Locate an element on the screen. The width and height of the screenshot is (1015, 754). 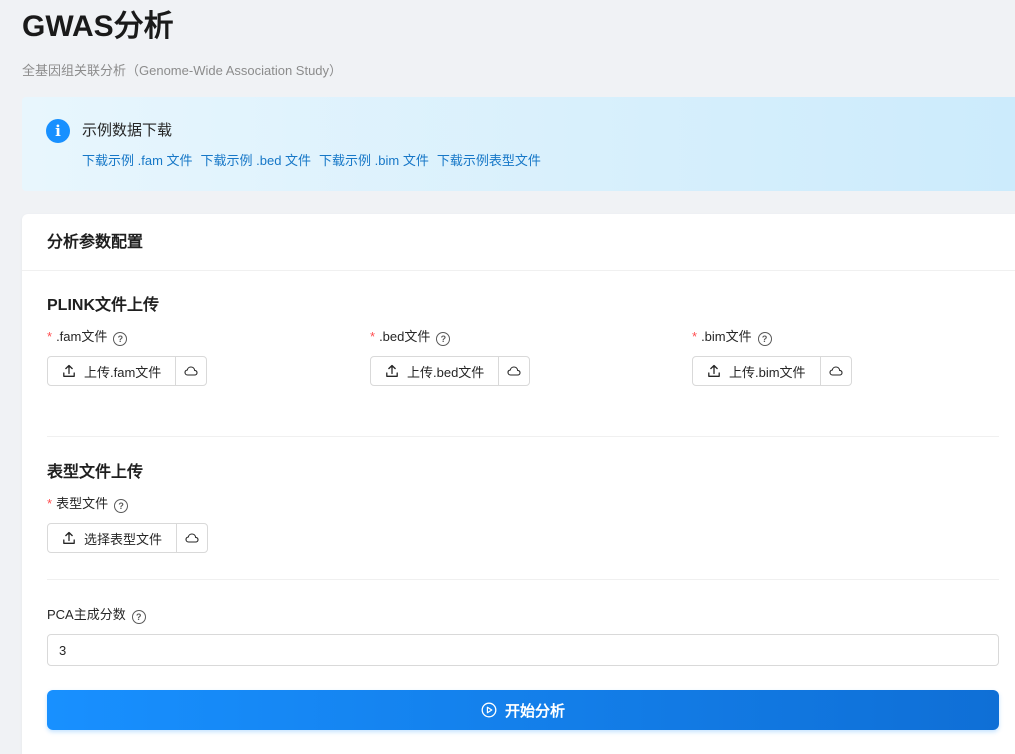
pca-field-label: PCA主成分数? is located at coordinates (96, 615).